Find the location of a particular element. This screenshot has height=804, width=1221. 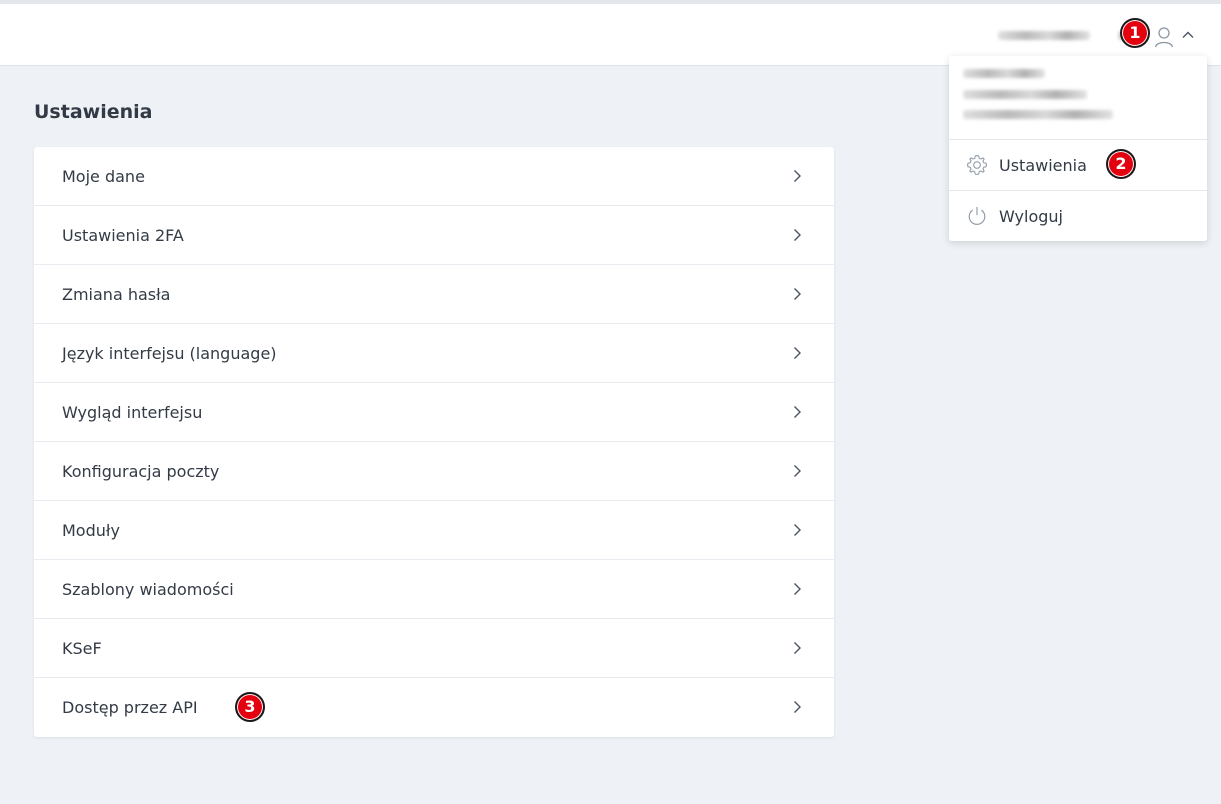

list-item-konfiguracja-poczty: Konfiguracja poczty is located at coordinates (434, 471).